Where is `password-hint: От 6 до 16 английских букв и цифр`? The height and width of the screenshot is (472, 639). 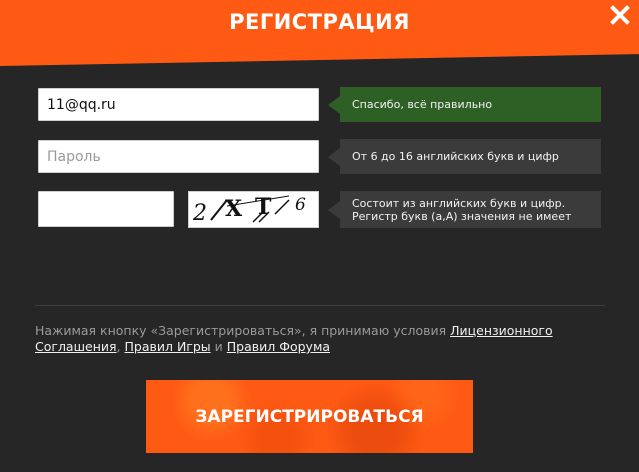 password-hint: От 6 до 16 английских букв и цифр is located at coordinates (464, 156).